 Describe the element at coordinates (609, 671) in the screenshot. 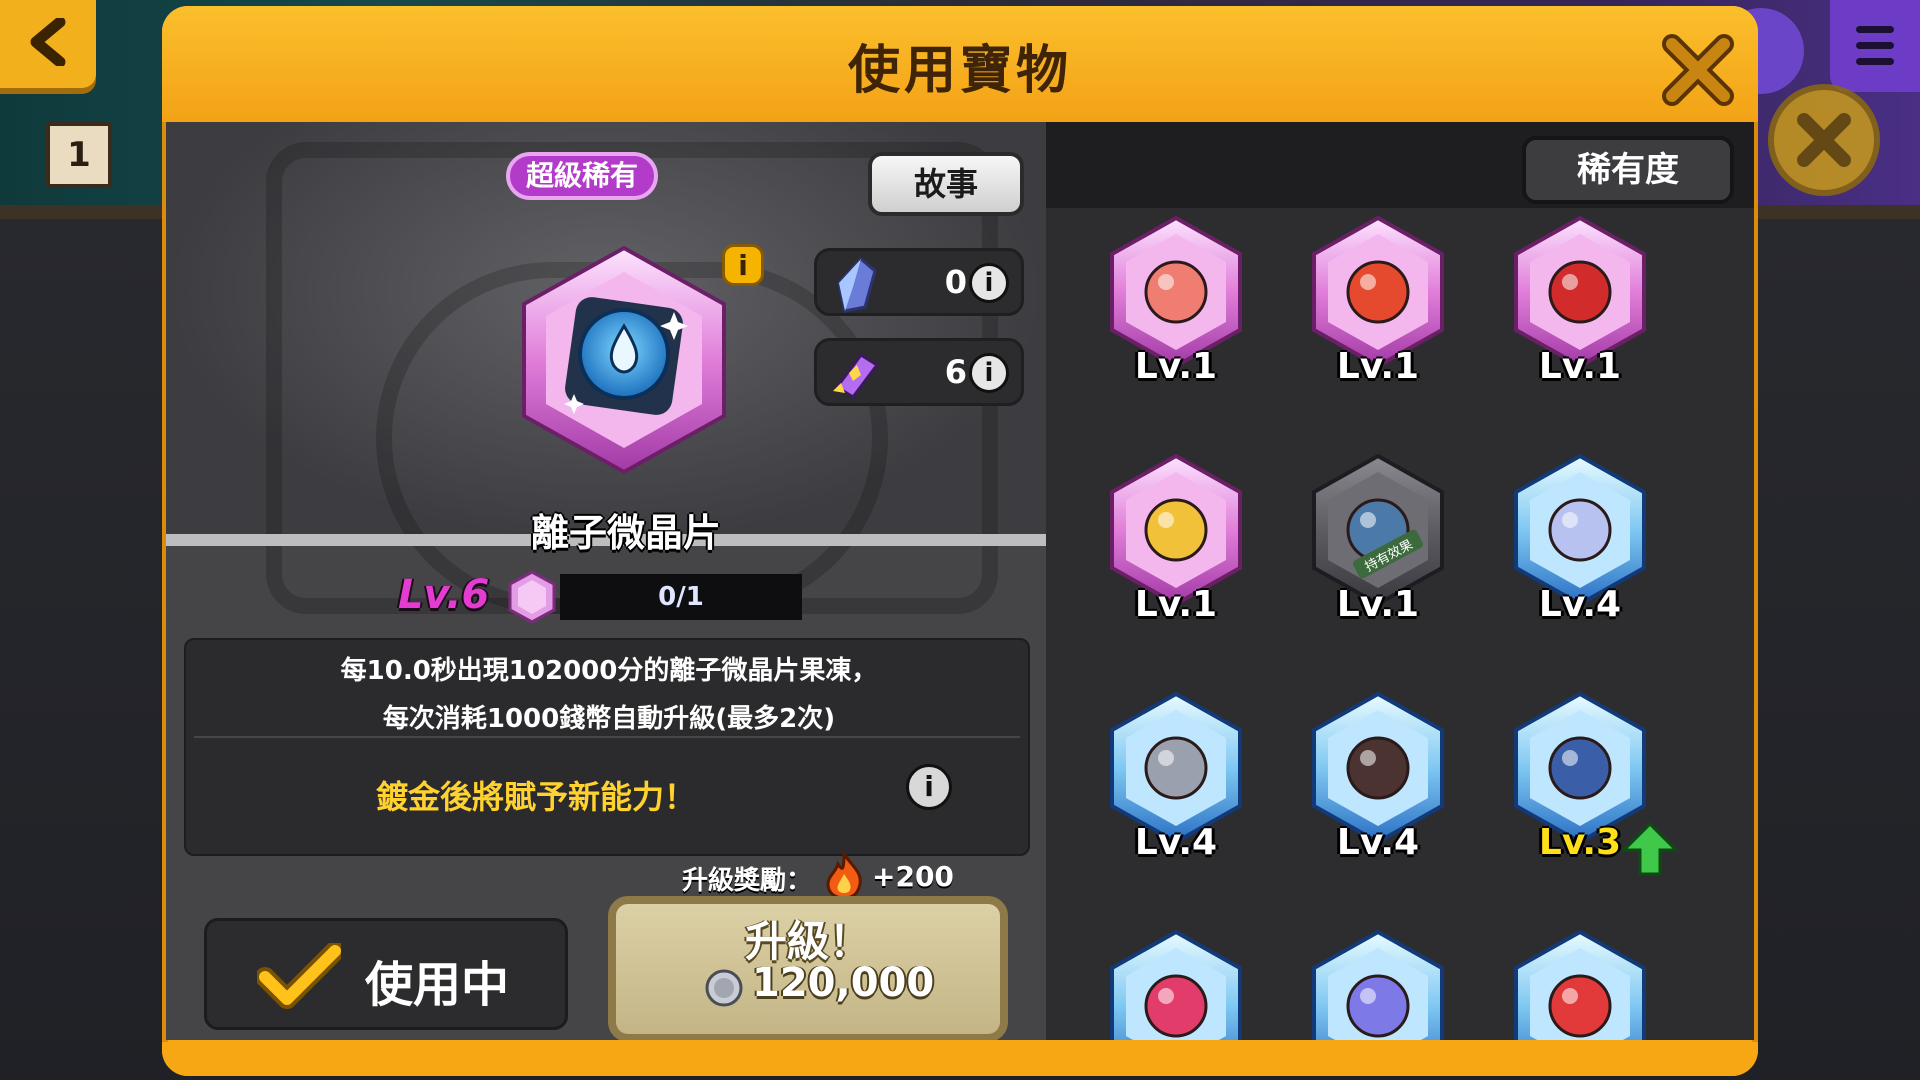

I see `description-line-1: 每10.0秒出現102000分的離子微晶片果凍，` at that location.